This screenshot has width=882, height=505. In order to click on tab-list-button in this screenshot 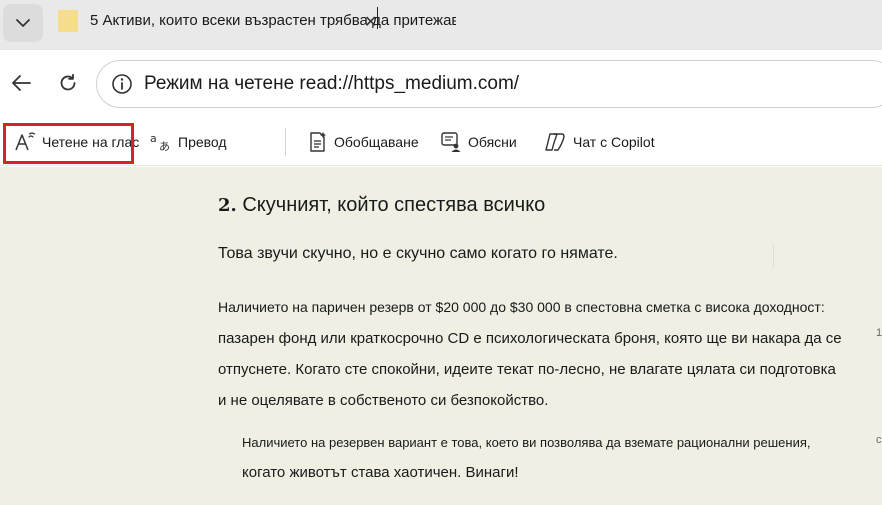, I will do `click(23, 23)`.